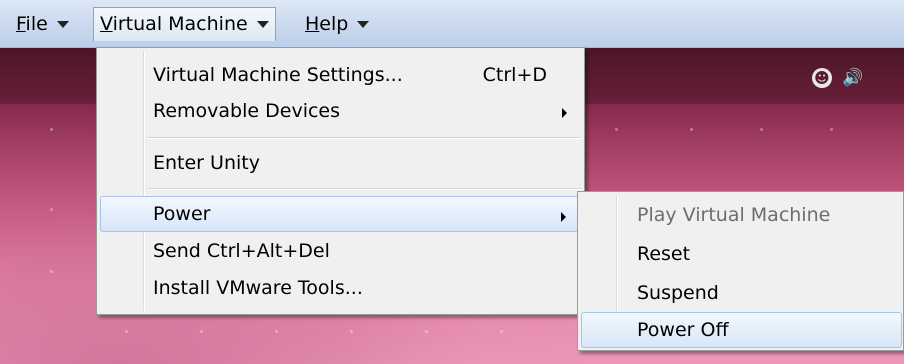  What do you see at coordinates (21, 24) in the screenshot?
I see `menu-file-mnemonic: F` at bounding box center [21, 24].